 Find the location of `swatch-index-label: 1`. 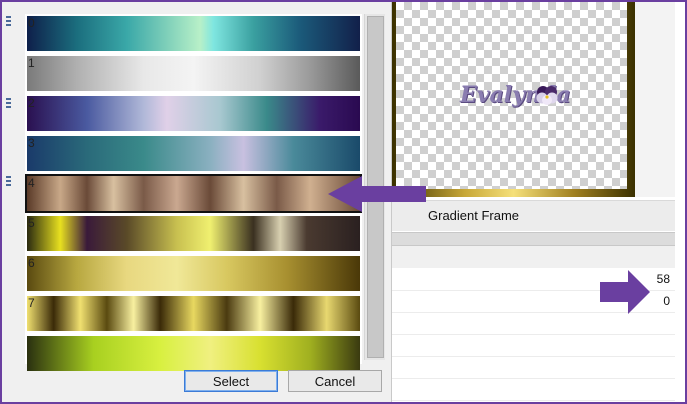

swatch-index-label: 1 is located at coordinates (31, 63).